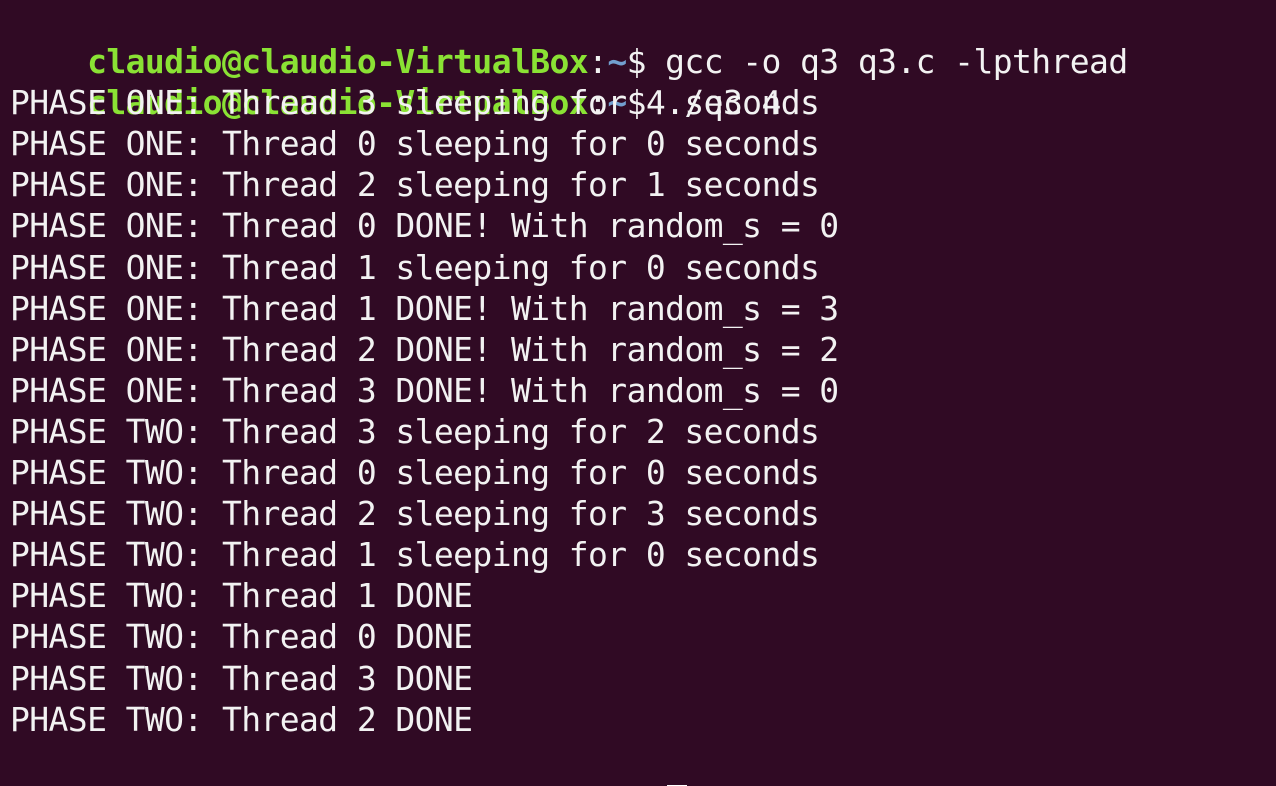 Image resolution: width=1276 pixels, height=786 pixels. I want to click on output-line: PHASE TWO: Thread 1 DONE, so click(241, 596).